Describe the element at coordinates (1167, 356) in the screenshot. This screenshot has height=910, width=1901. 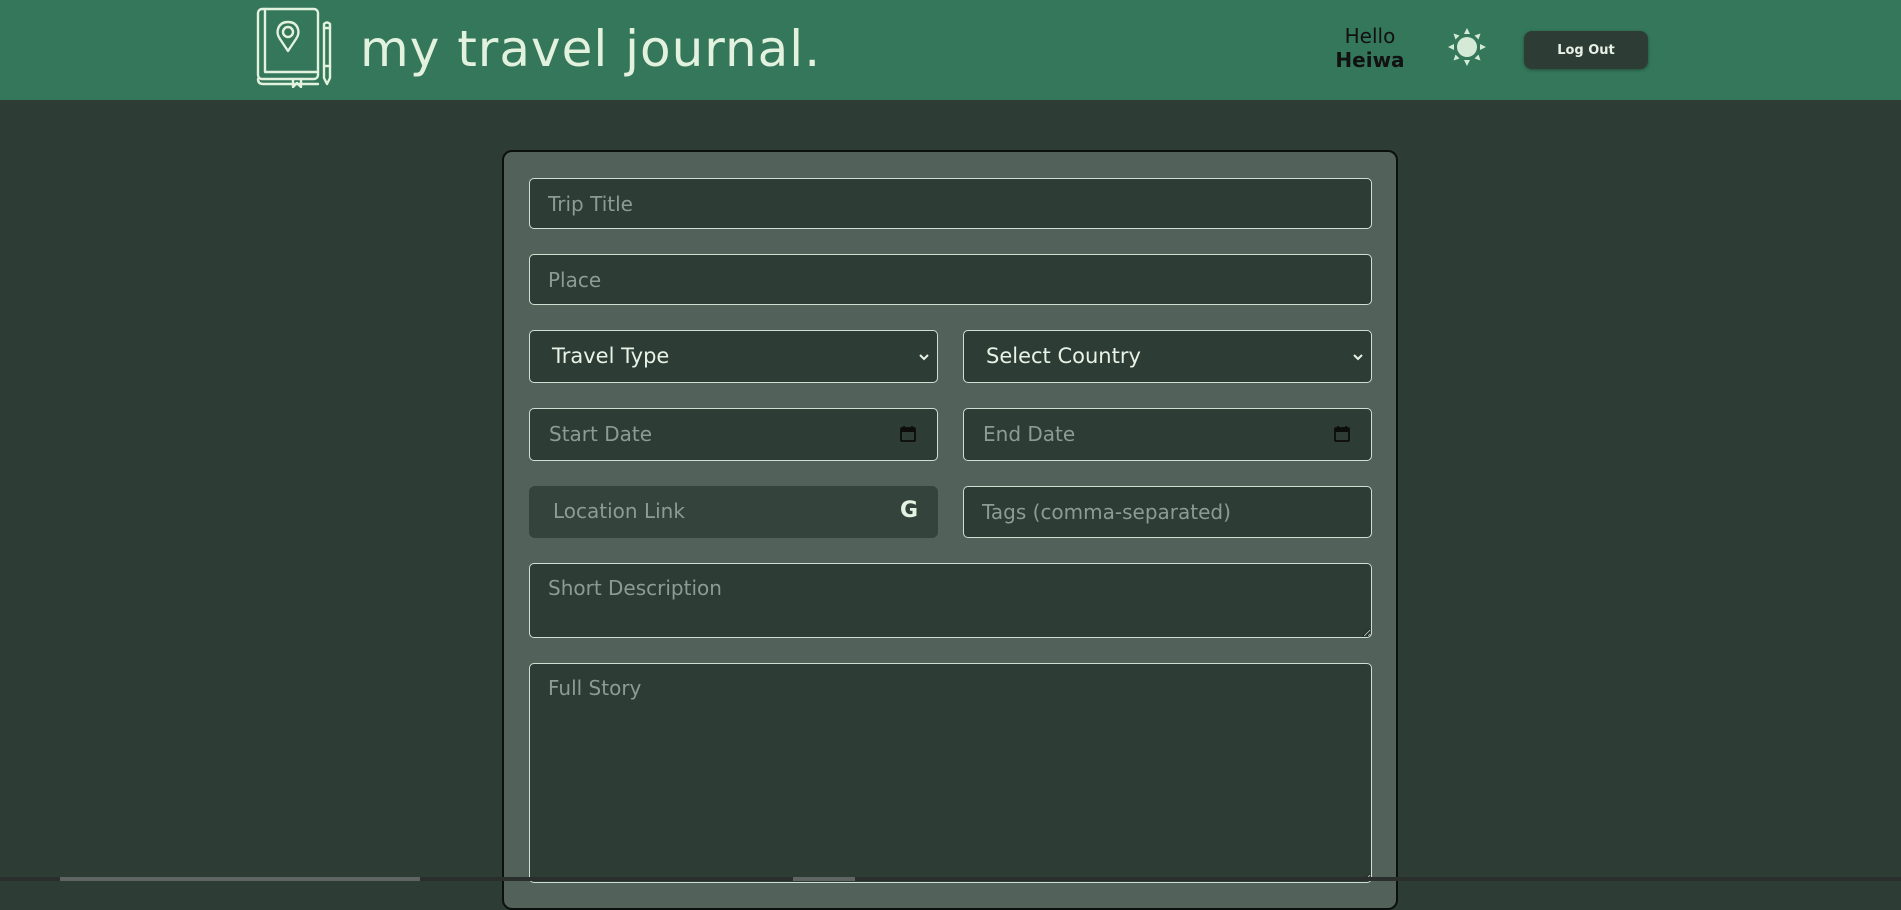
I see `country-select: Select Country` at that location.